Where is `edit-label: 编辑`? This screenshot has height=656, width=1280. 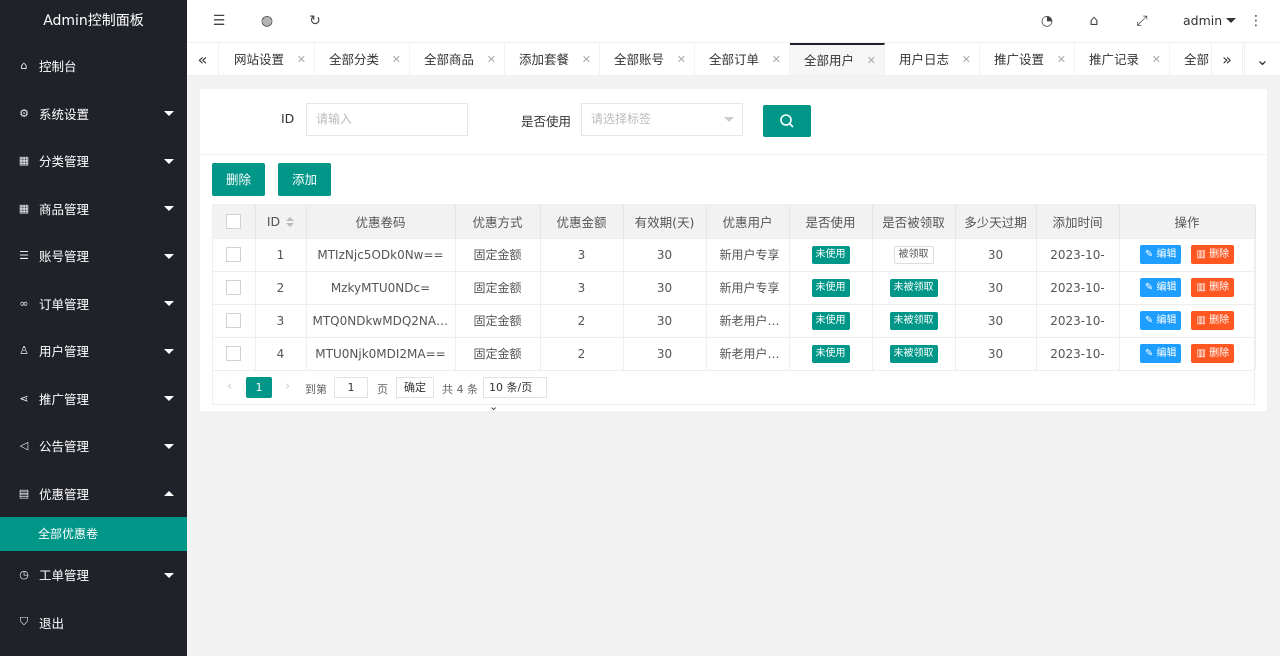
edit-label: 编辑 is located at coordinates (1166, 320).